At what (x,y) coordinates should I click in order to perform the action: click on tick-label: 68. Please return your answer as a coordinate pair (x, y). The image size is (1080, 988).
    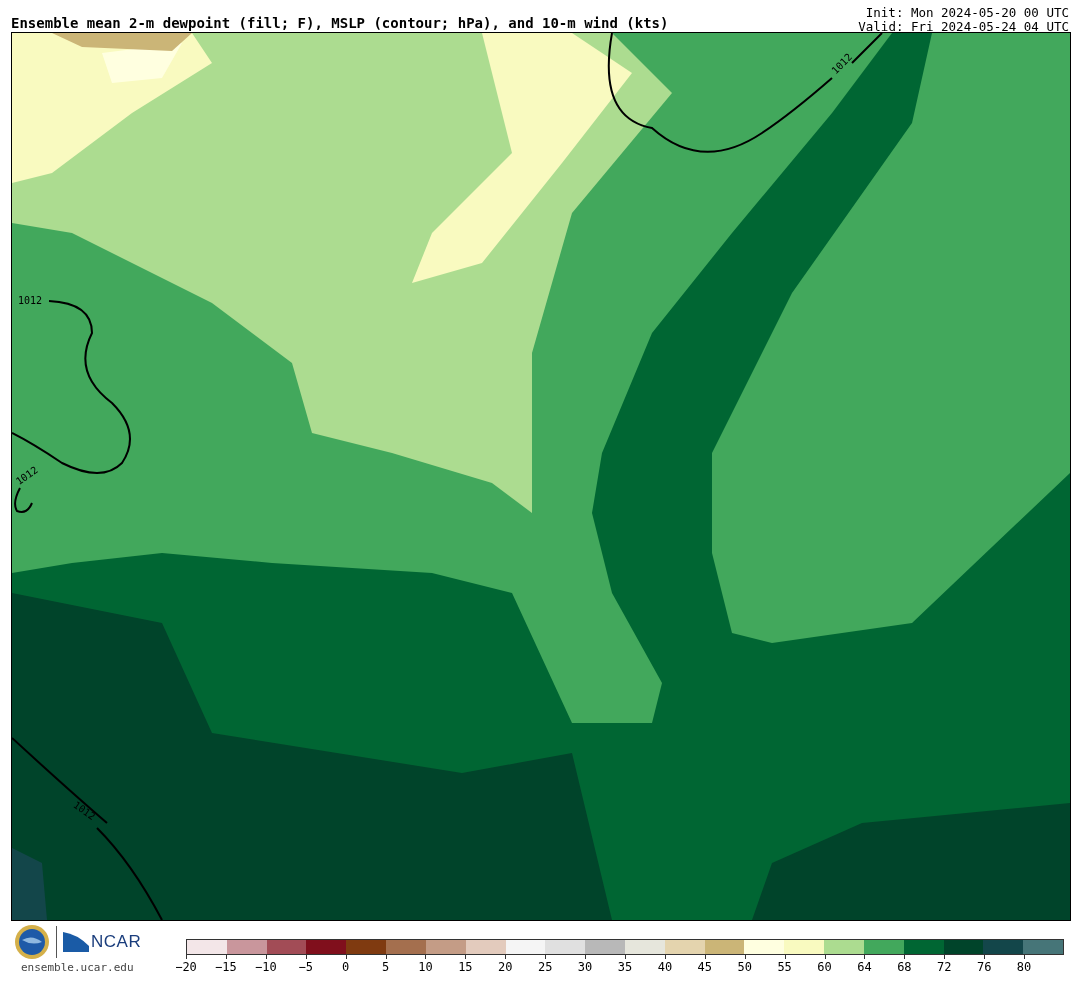
    Looking at the image, I should click on (904, 967).